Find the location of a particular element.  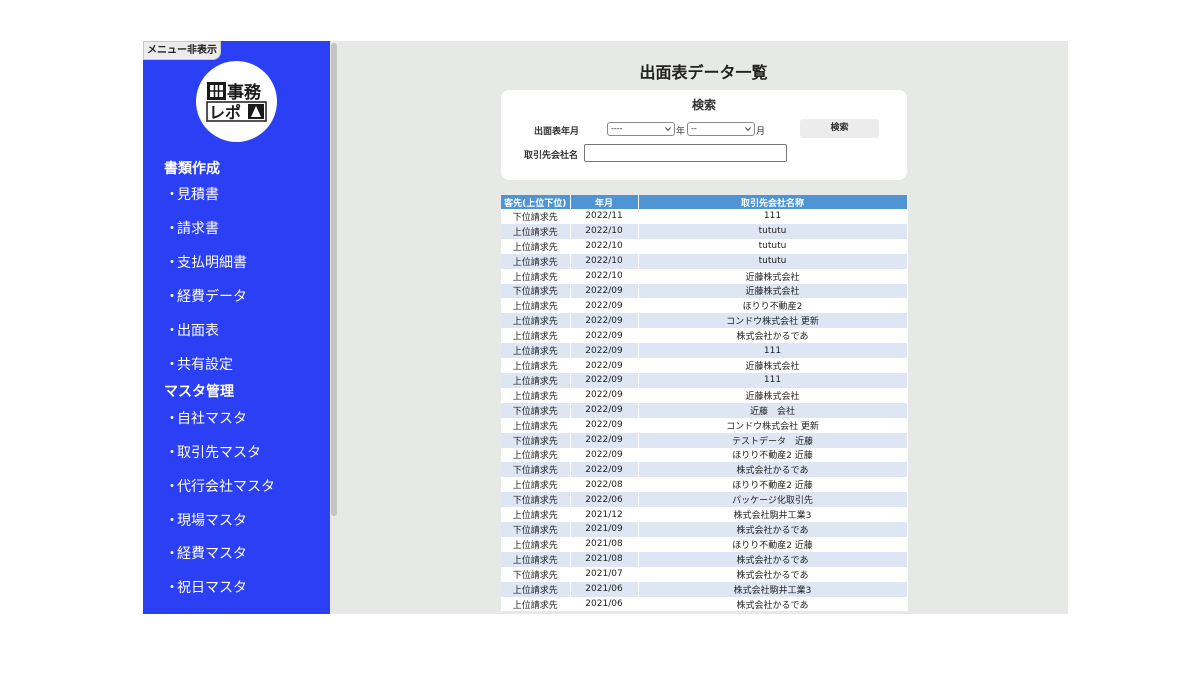

nav-item-holiday-master: ・祝日マスタ is located at coordinates (206, 587).